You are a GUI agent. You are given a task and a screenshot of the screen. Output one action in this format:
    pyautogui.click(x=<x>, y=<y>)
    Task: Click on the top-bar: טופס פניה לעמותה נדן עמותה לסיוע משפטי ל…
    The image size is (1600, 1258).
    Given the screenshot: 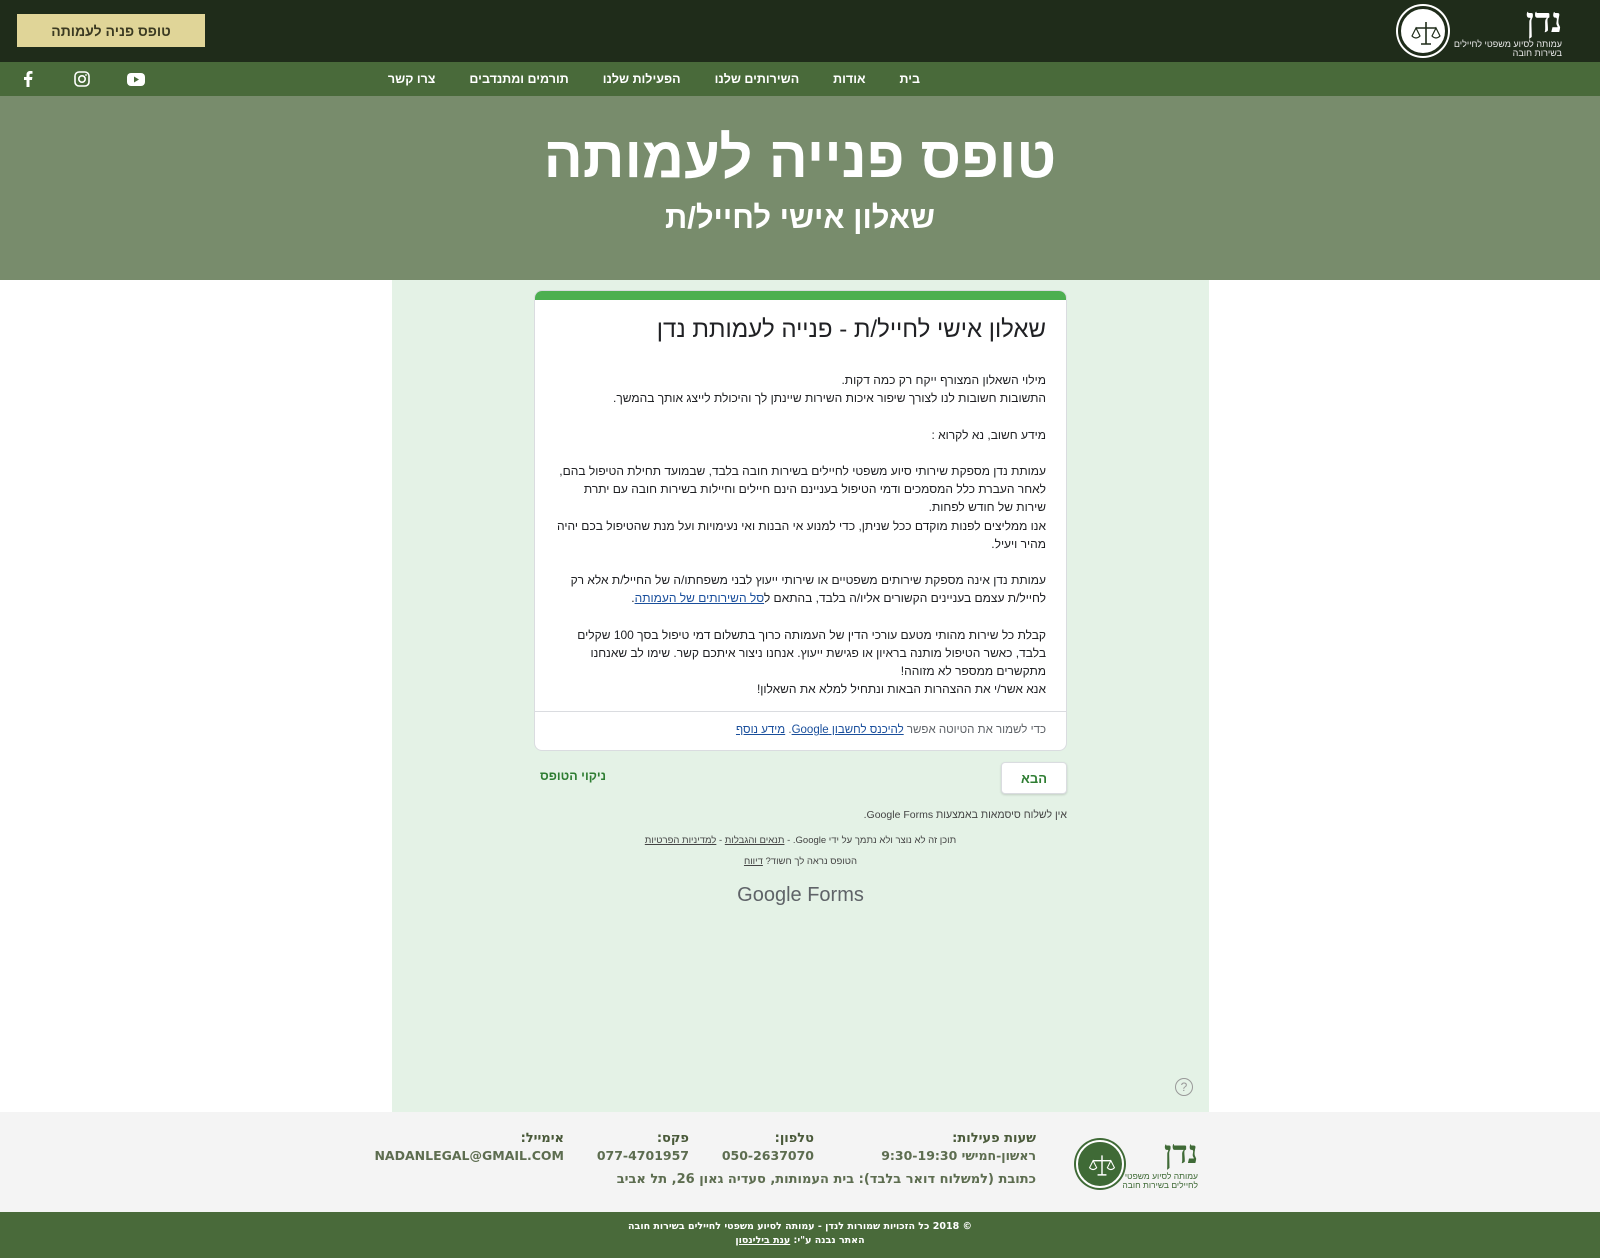 What is the action you would take?
    pyautogui.click(x=800, y=31)
    